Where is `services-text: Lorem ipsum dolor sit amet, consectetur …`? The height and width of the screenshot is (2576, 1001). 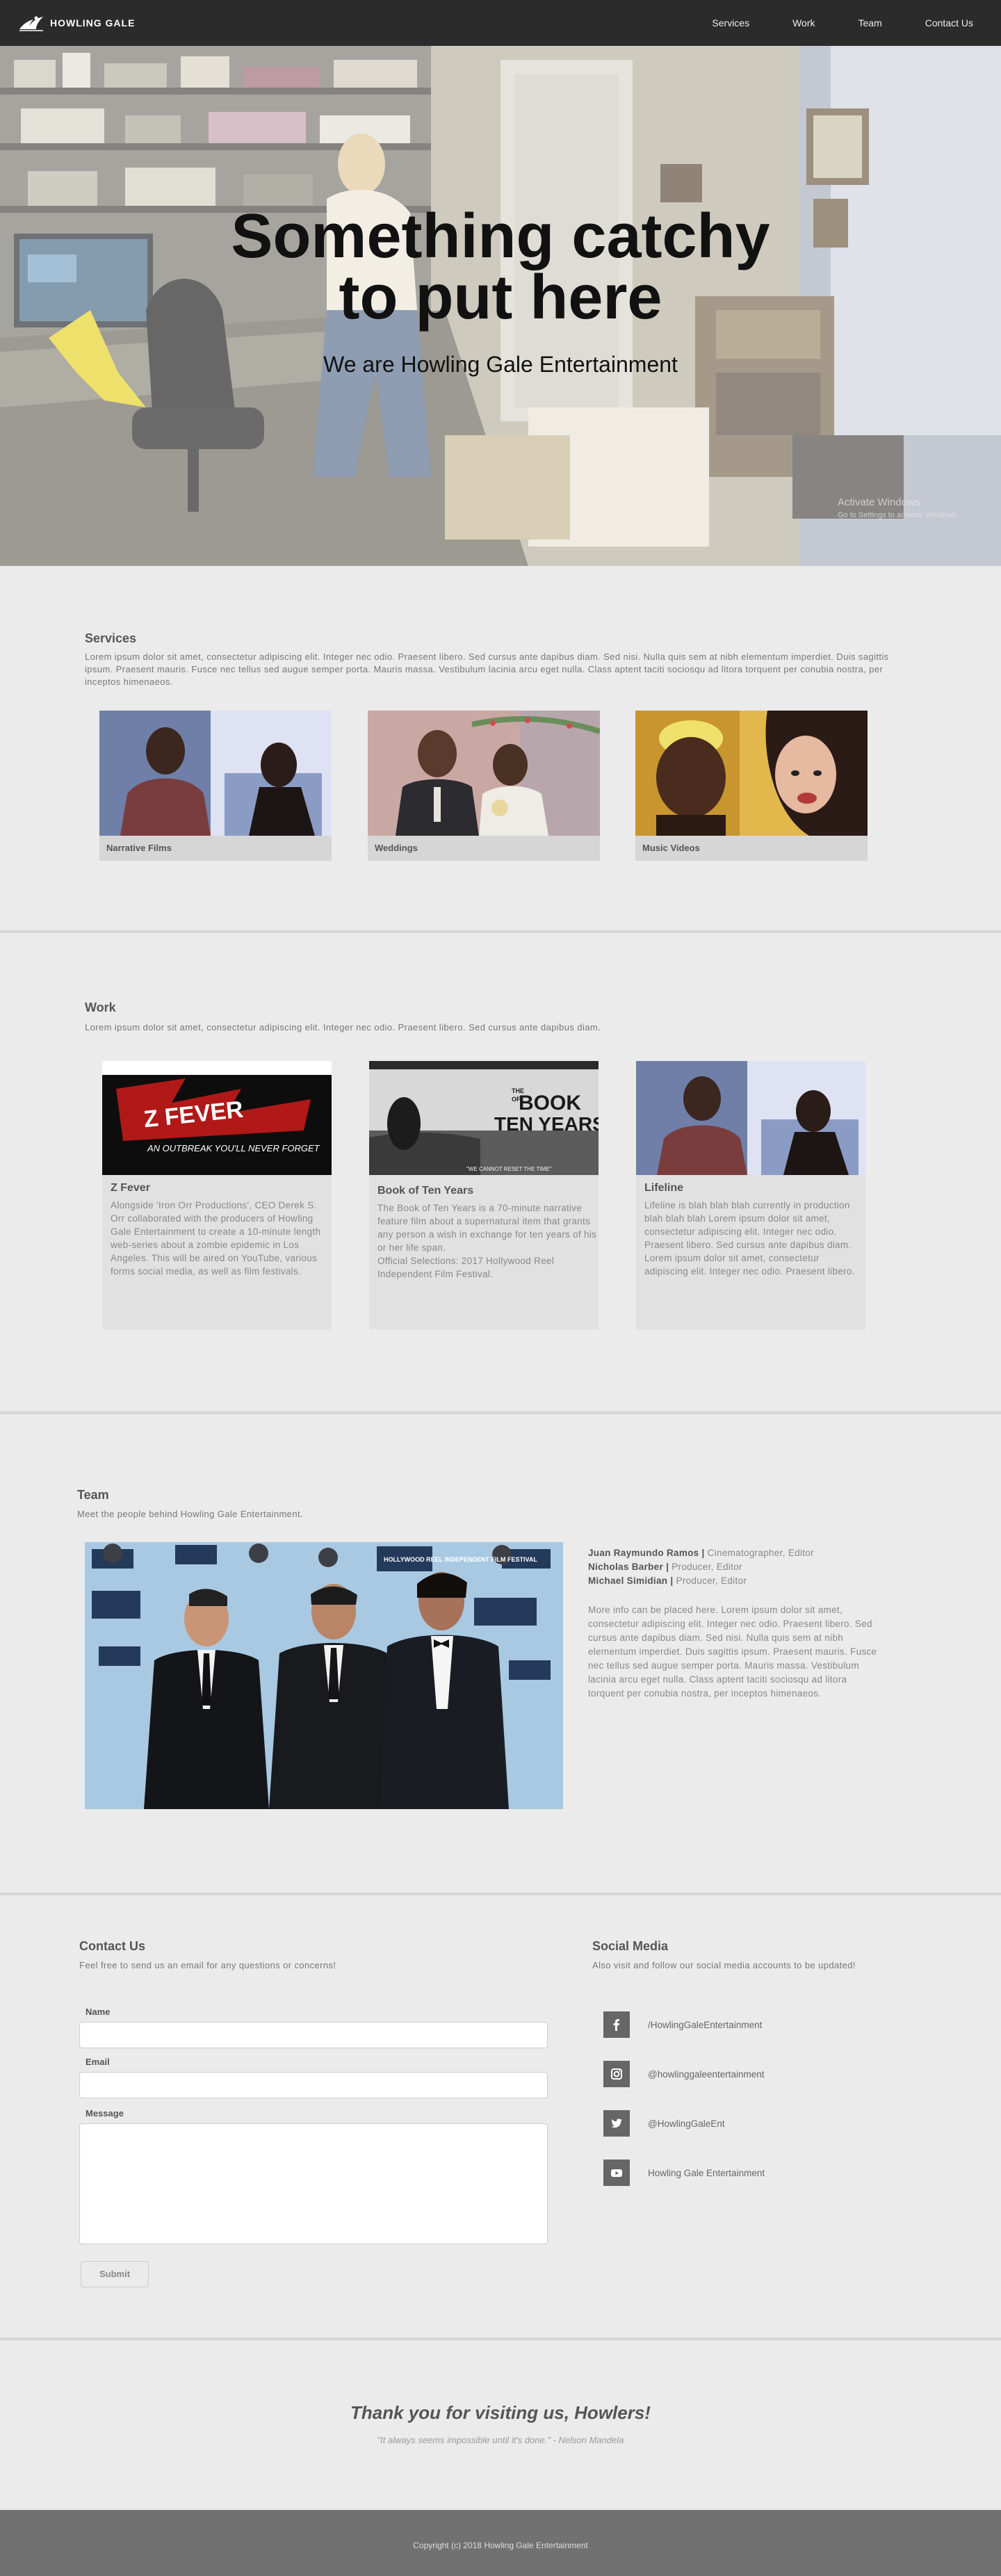 services-text: Lorem ipsum dolor sit amet, consectetur … is located at coordinates (487, 669).